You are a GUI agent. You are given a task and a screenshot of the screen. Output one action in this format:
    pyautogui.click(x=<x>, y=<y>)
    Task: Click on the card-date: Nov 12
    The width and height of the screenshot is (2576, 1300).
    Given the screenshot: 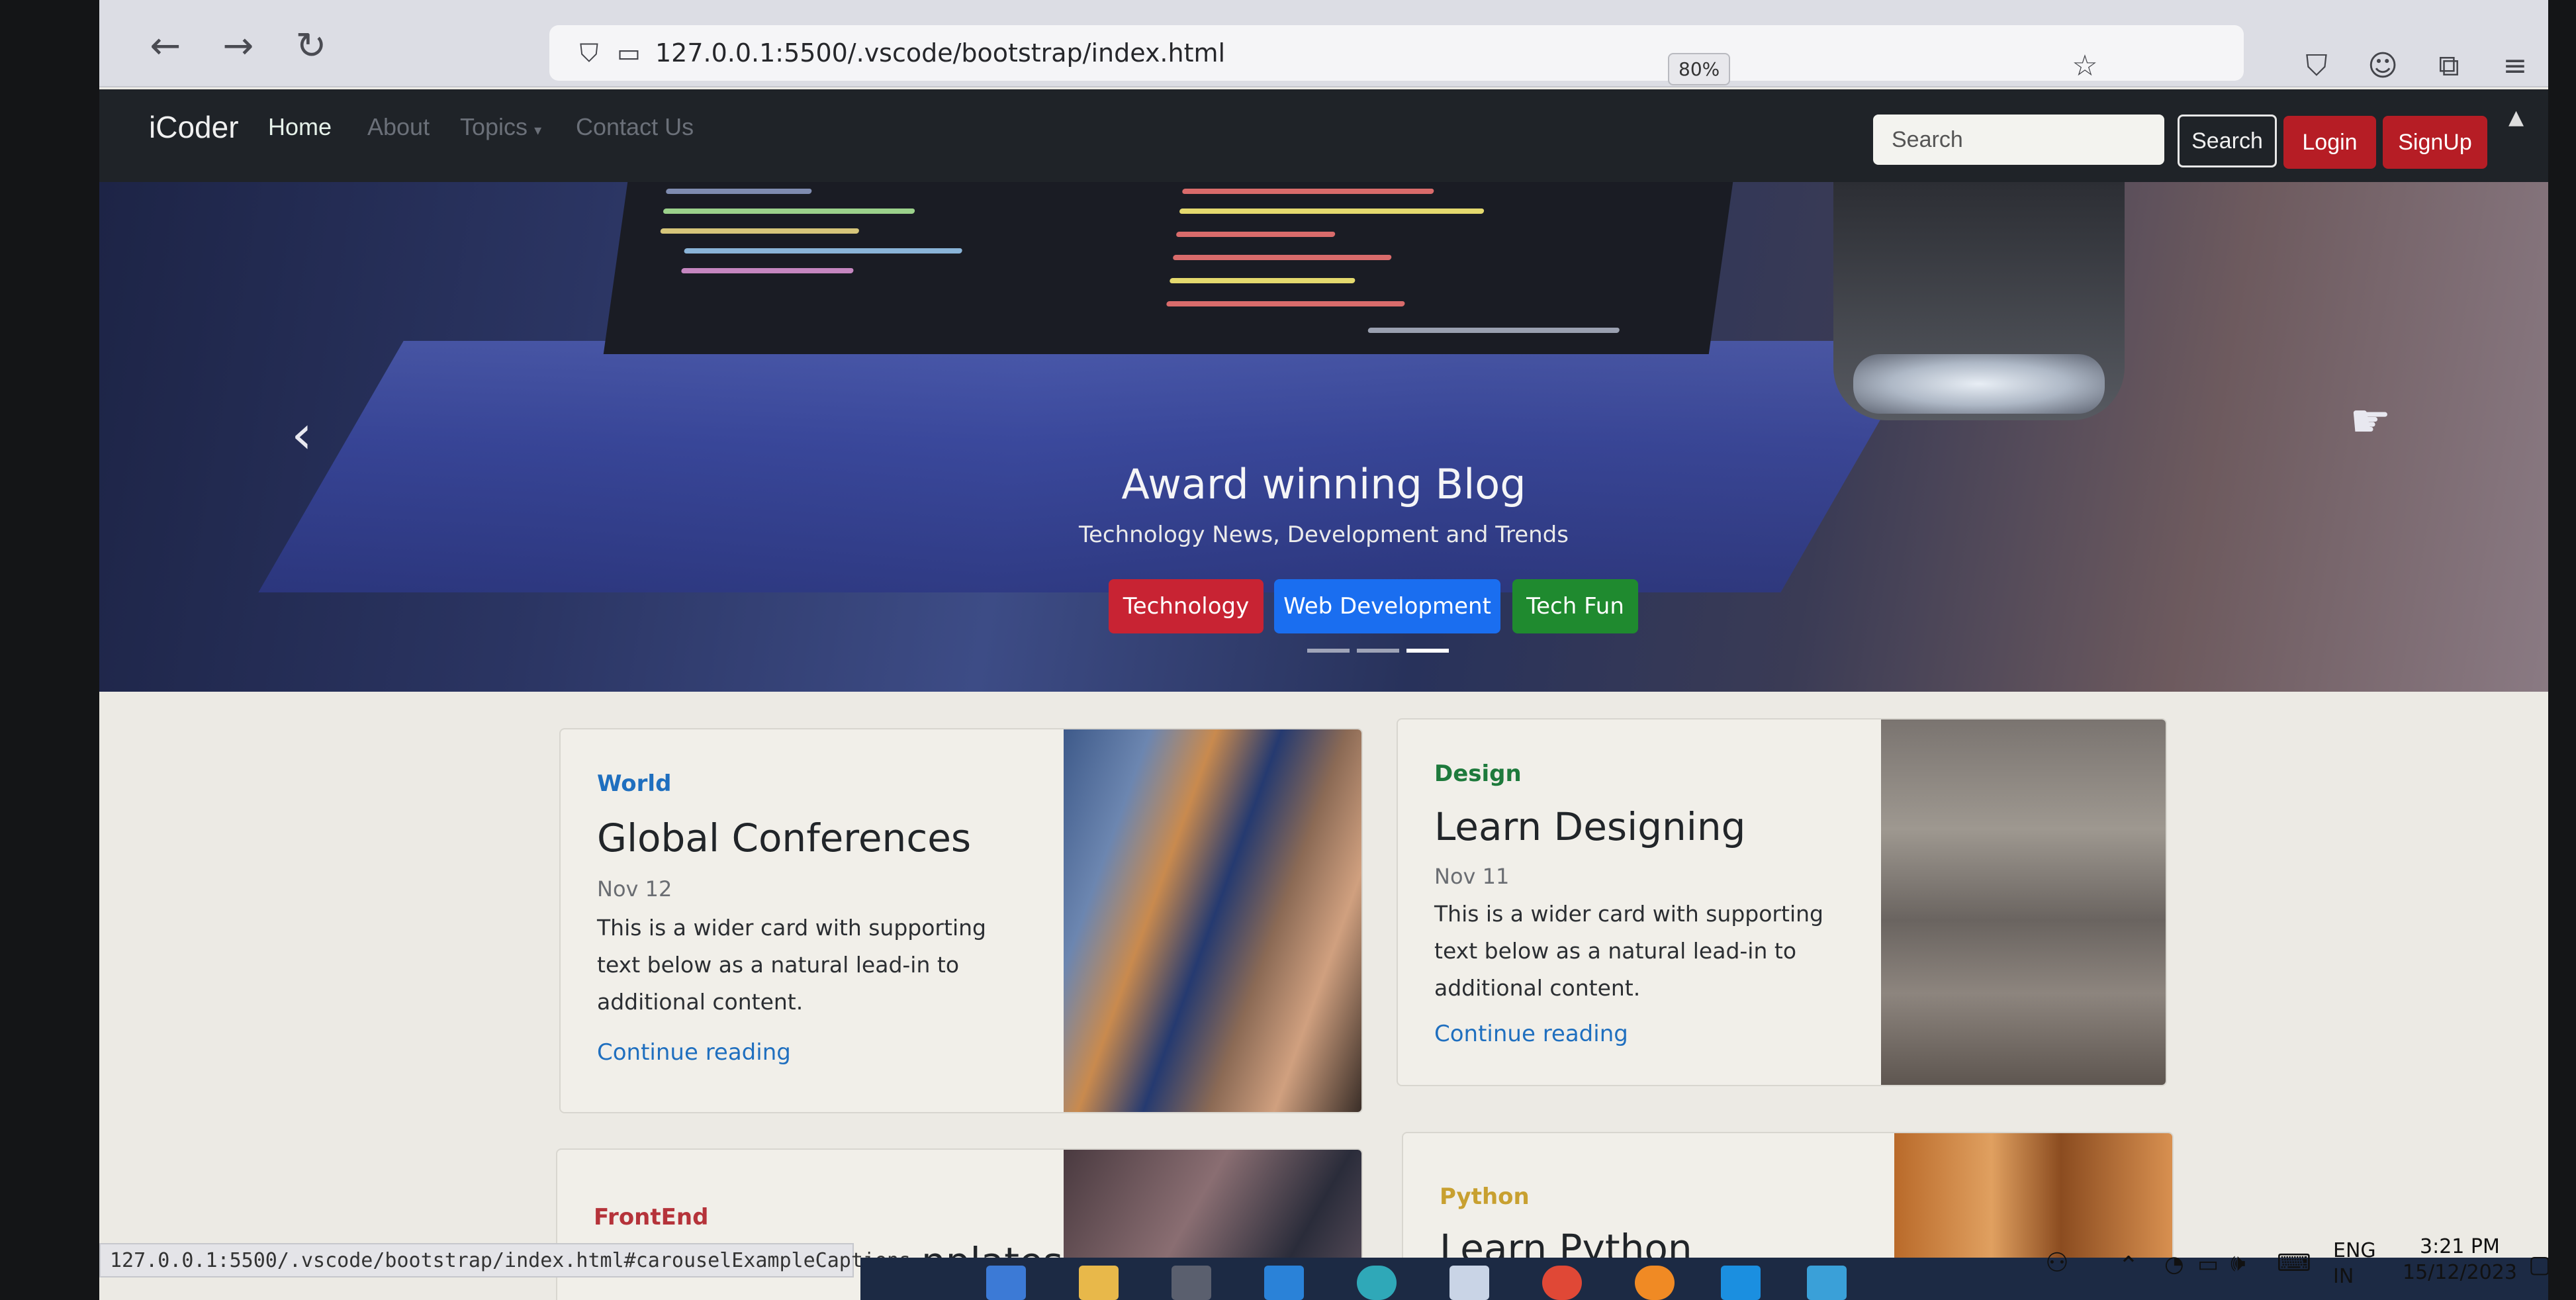 What is the action you would take?
    pyautogui.click(x=634, y=889)
    